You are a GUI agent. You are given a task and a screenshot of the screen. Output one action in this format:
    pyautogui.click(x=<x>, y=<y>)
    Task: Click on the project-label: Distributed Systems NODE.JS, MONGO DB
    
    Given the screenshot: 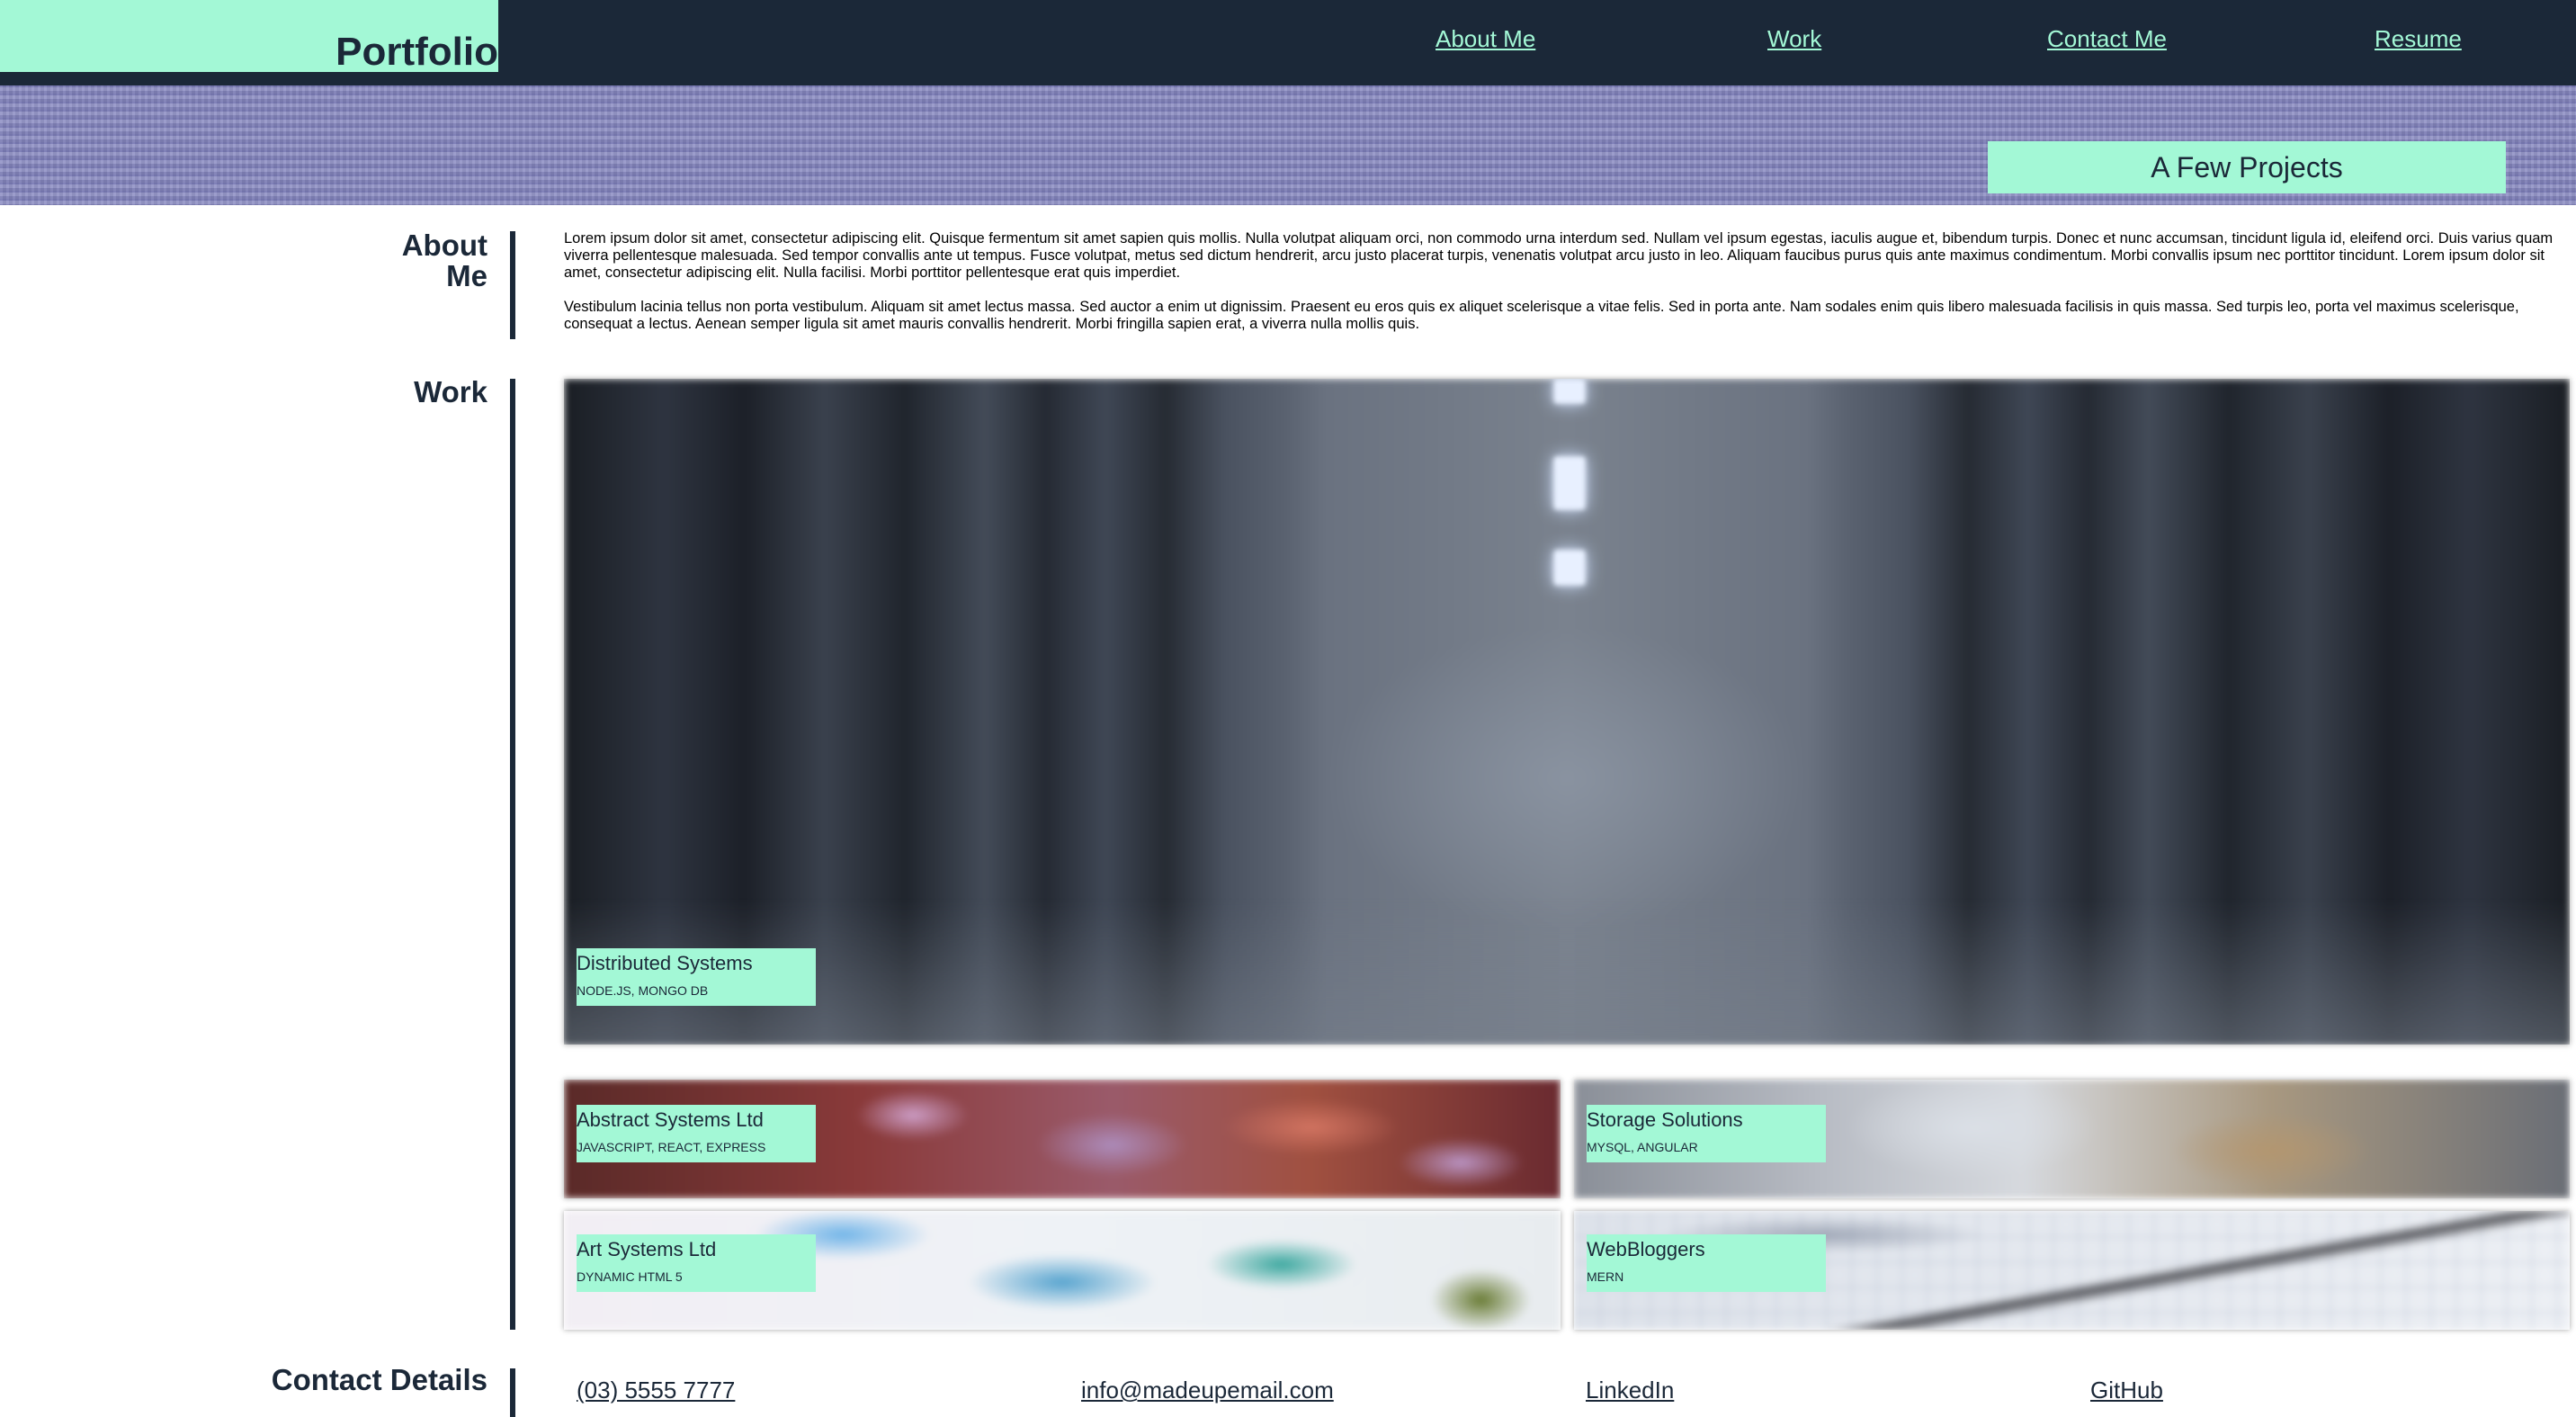 What is the action you would take?
    pyautogui.click(x=696, y=977)
    